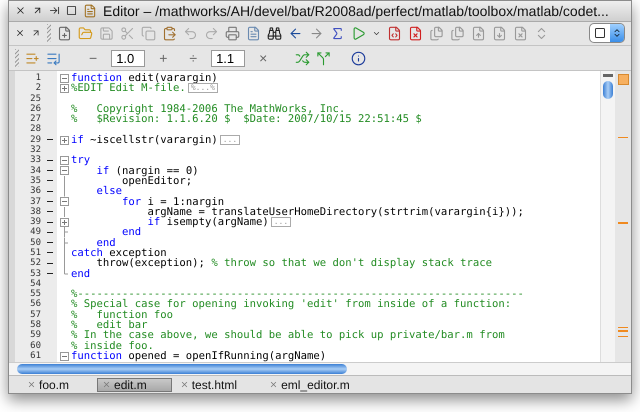  I want to click on code-text: exception, so click(138, 253).